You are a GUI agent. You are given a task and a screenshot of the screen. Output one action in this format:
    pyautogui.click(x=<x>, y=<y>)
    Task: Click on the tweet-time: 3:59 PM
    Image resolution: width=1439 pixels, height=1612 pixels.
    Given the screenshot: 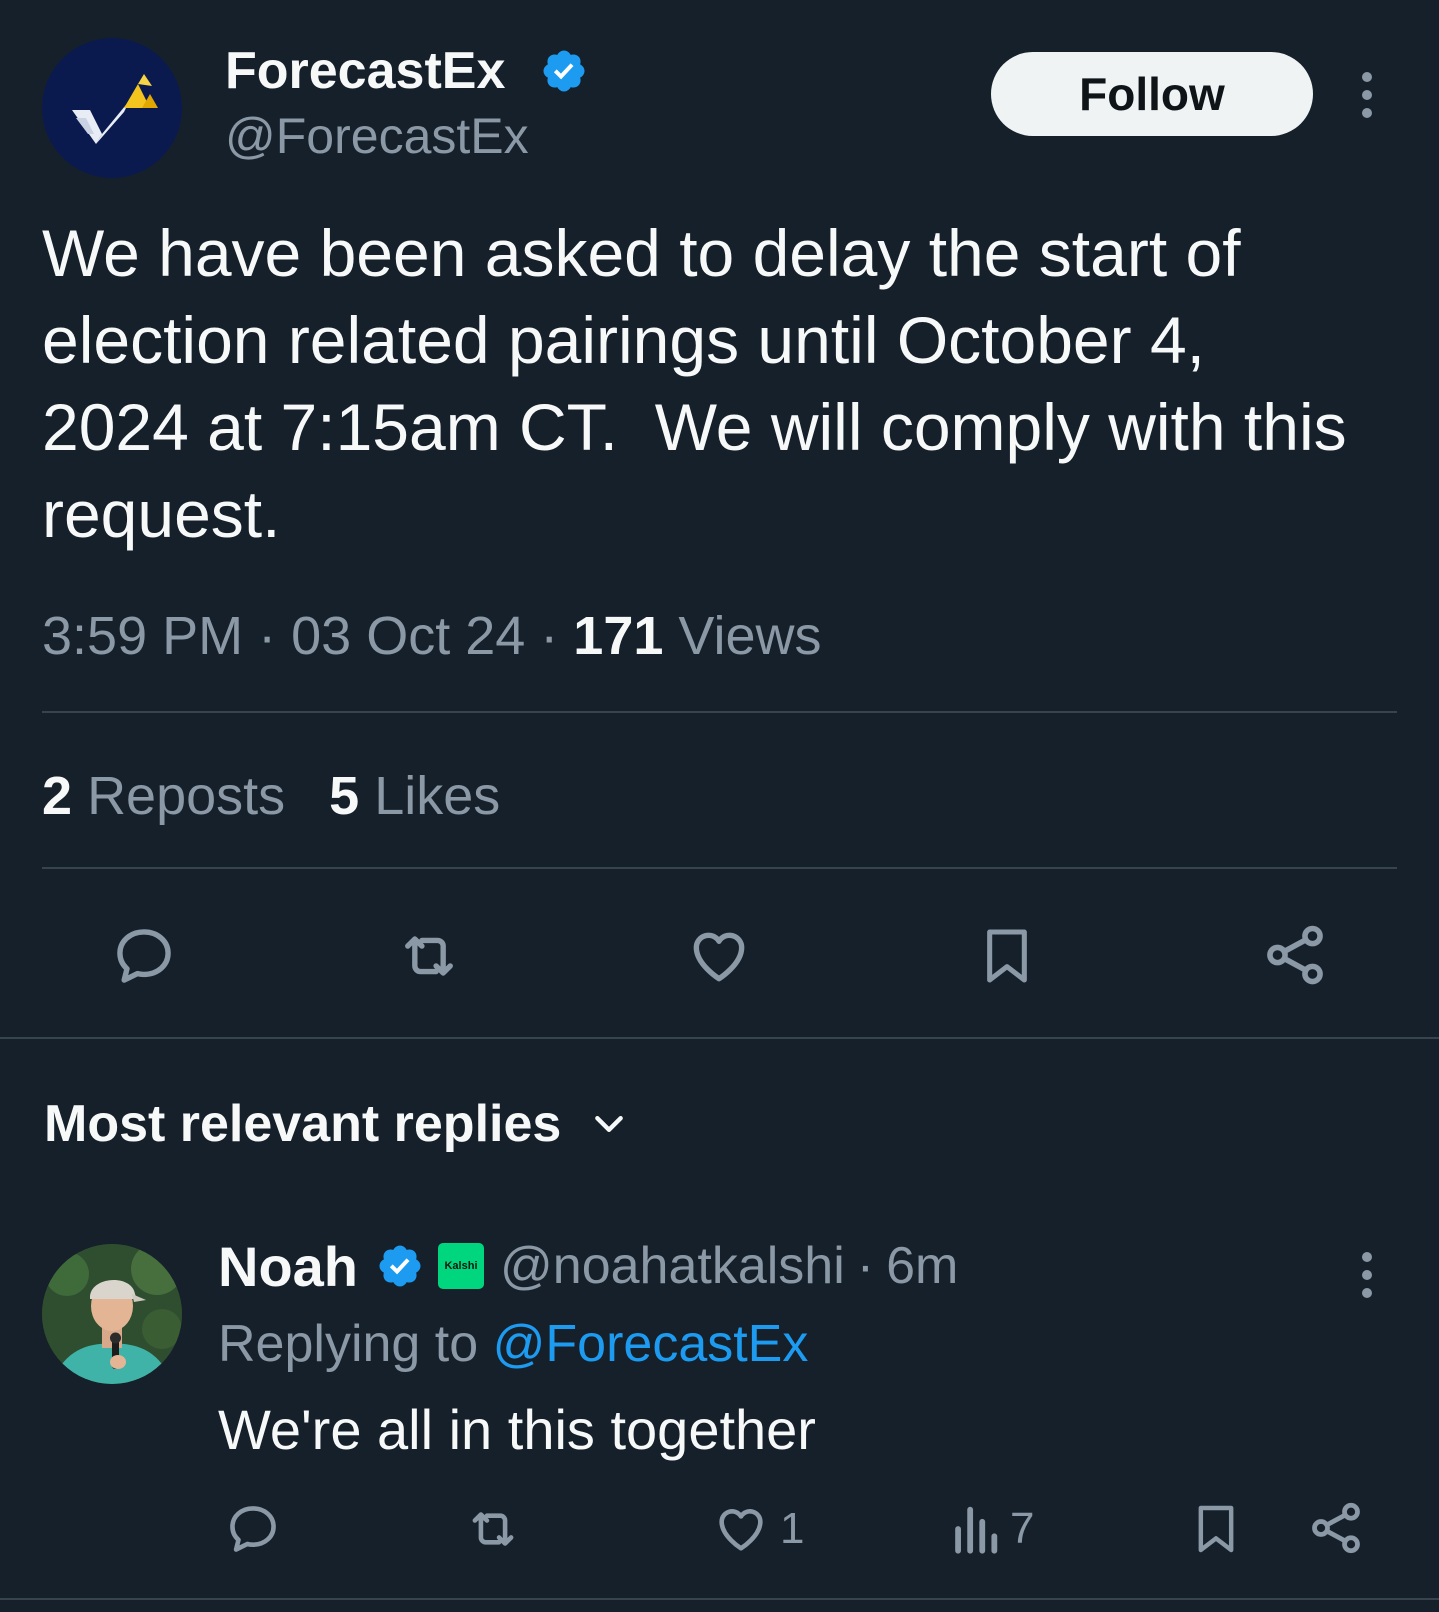 What is the action you would take?
    pyautogui.click(x=142, y=636)
    